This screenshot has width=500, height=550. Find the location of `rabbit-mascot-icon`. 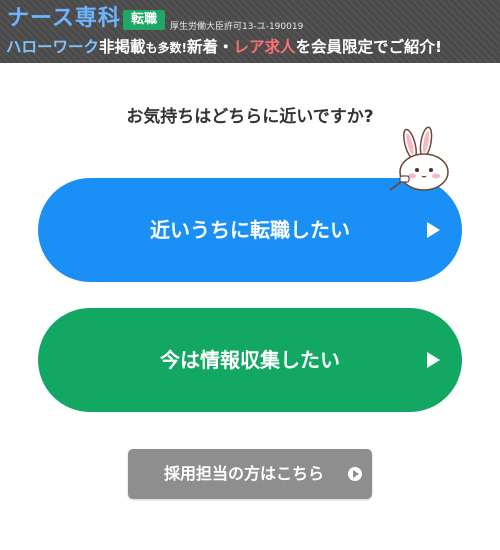

rabbit-mascot-icon is located at coordinates (419, 158).